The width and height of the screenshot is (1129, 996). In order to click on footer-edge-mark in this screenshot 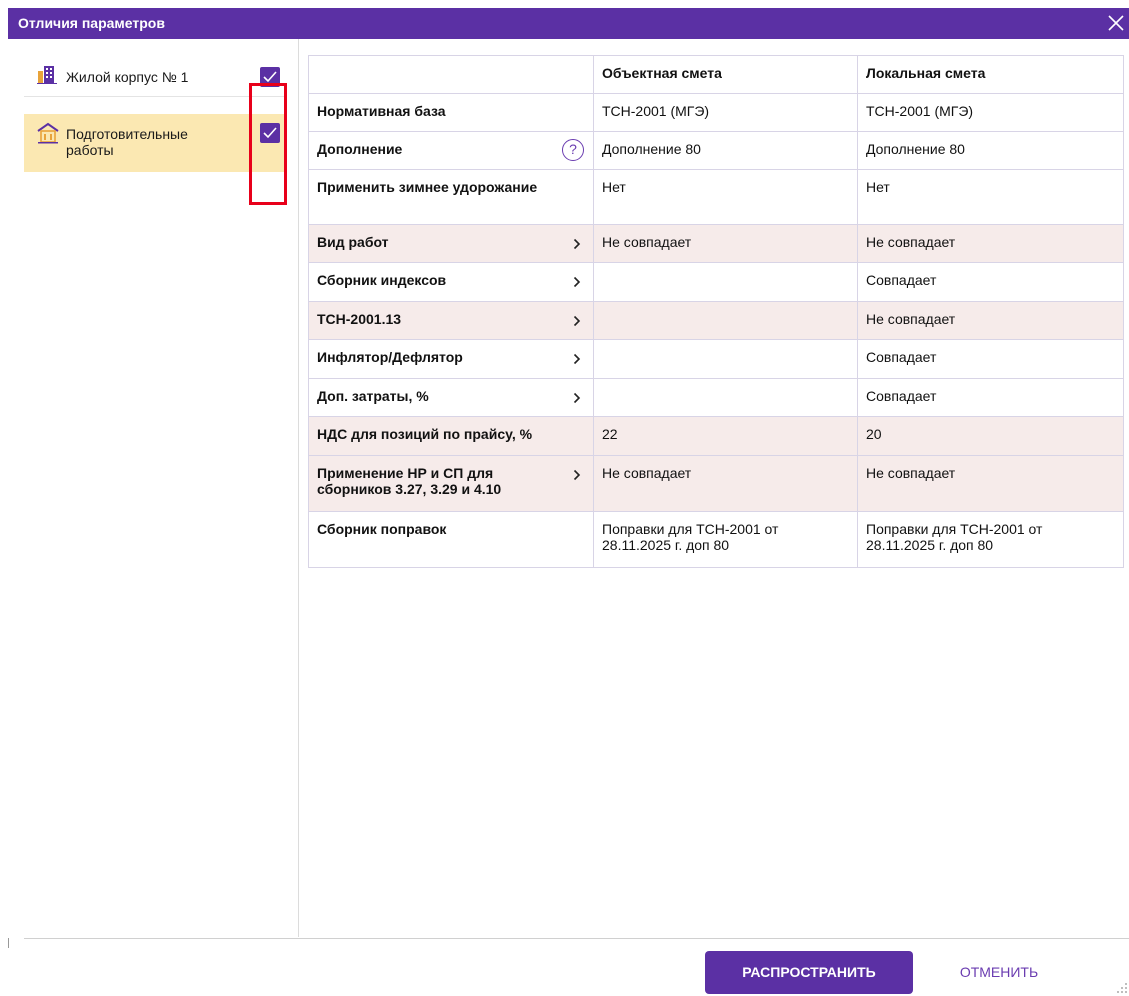, I will do `click(8, 943)`.